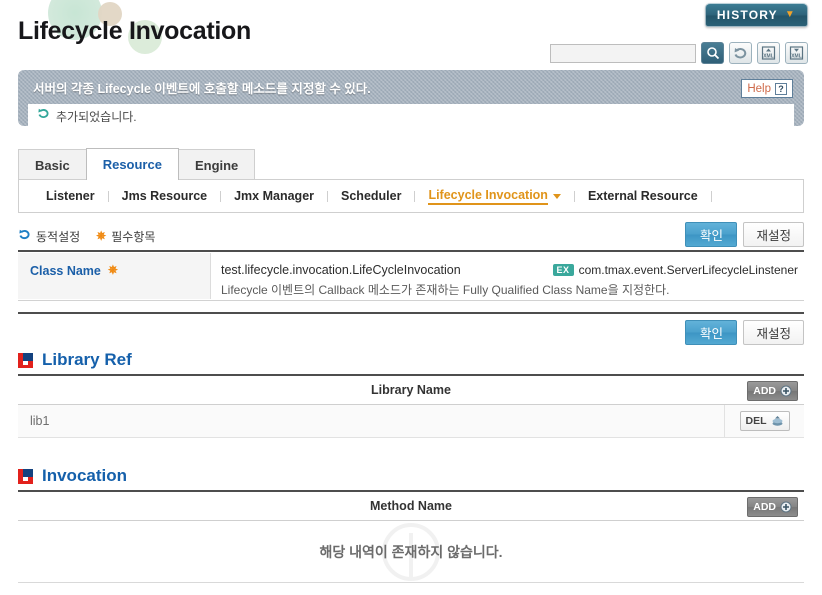  What do you see at coordinates (411, 476) in the screenshot?
I see `section-header-invocation: Invocation` at bounding box center [411, 476].